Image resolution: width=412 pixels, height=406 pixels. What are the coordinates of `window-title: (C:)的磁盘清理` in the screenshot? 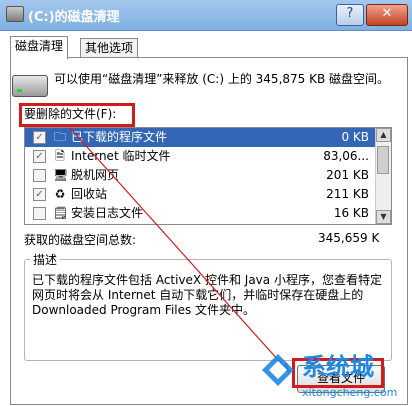 It's located at (74, 17).